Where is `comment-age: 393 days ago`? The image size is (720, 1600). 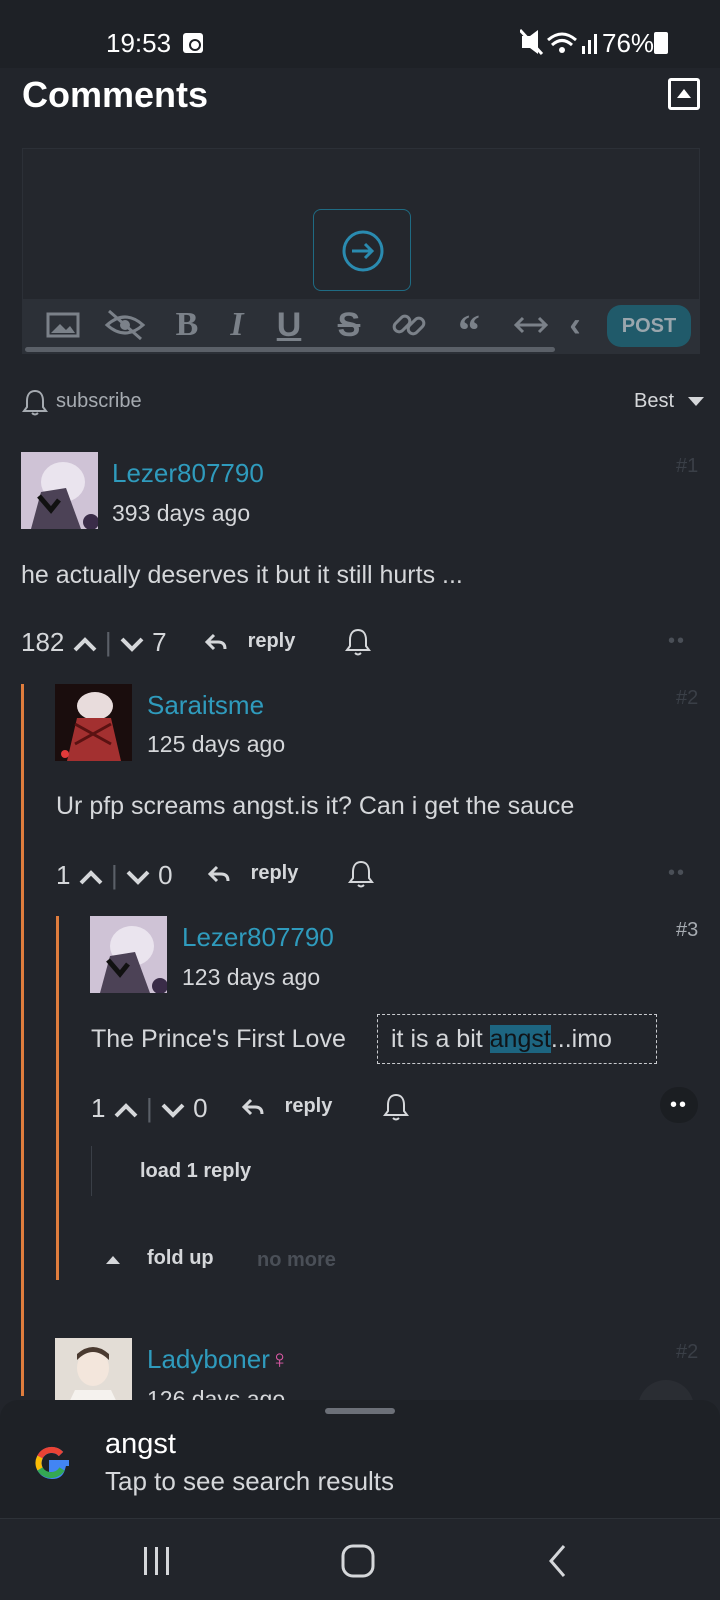 comment-age: 393 days ago is located at coordinates (181, 513).